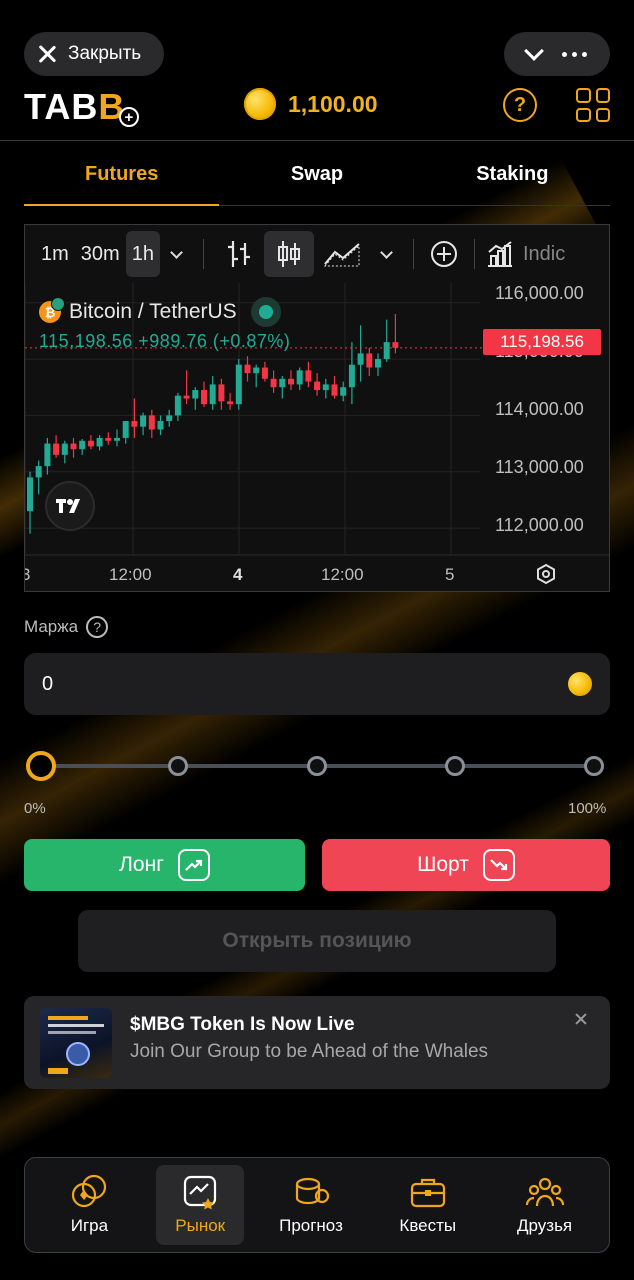 The image size is (634, 1280). I want to click on long-label: Лонг, so click(141, 864).